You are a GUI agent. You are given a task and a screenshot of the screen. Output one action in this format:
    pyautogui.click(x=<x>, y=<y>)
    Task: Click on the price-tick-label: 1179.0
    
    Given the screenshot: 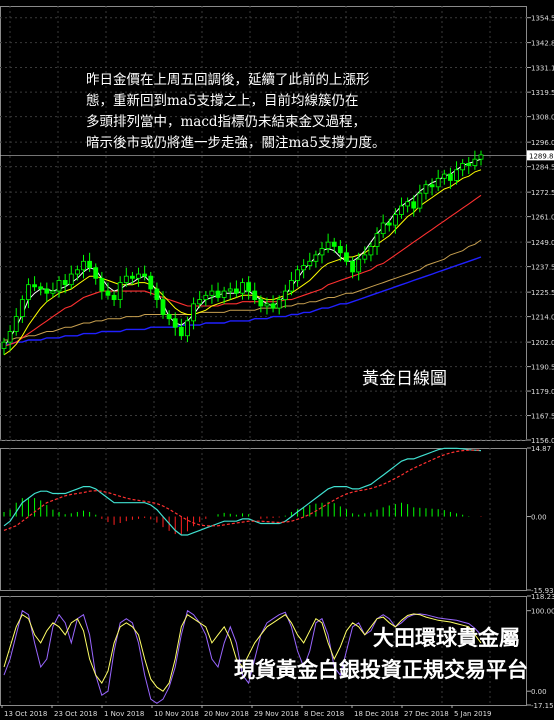 What is the action you would take?
    pyautogui.click(x=542, y=392)
    